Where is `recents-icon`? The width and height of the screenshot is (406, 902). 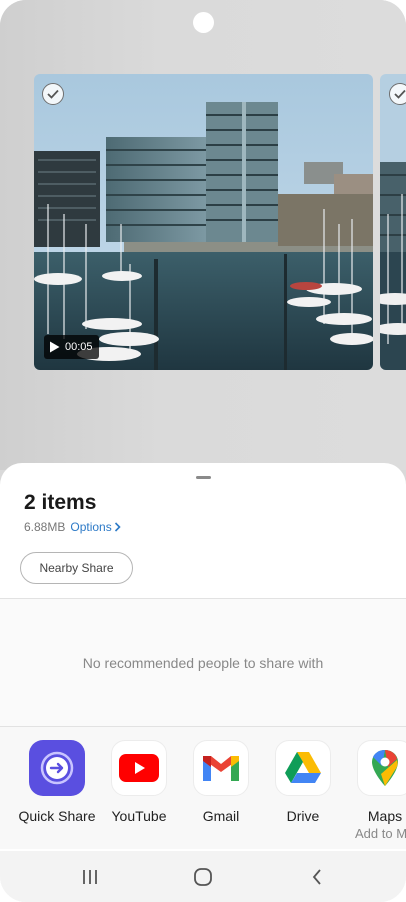
recents-icon is located at coordinates (90, 877).